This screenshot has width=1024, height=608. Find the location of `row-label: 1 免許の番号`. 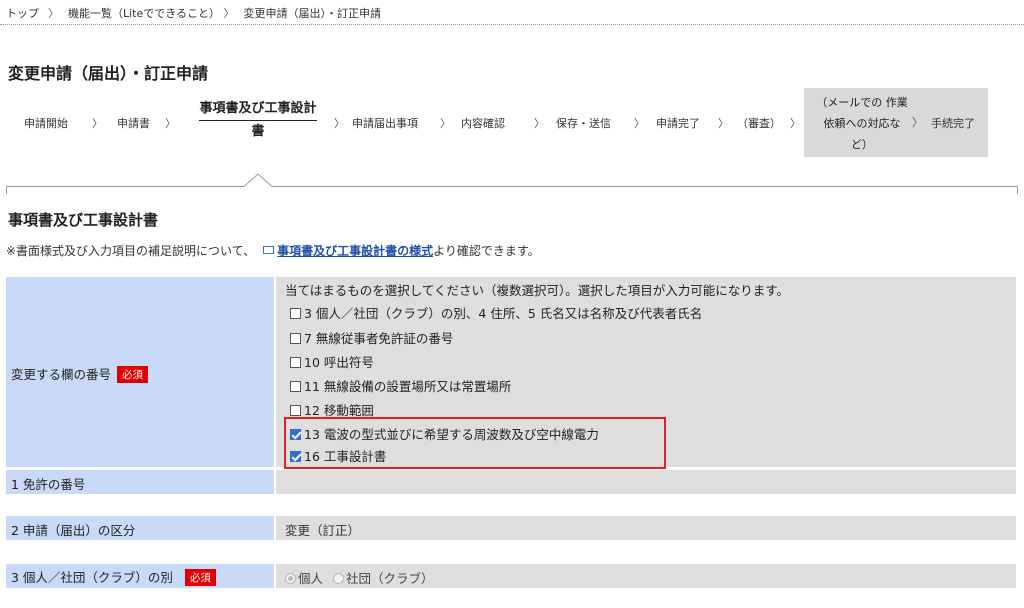

row-label: 1 免許の番号 is located at coordinates (140, 482).